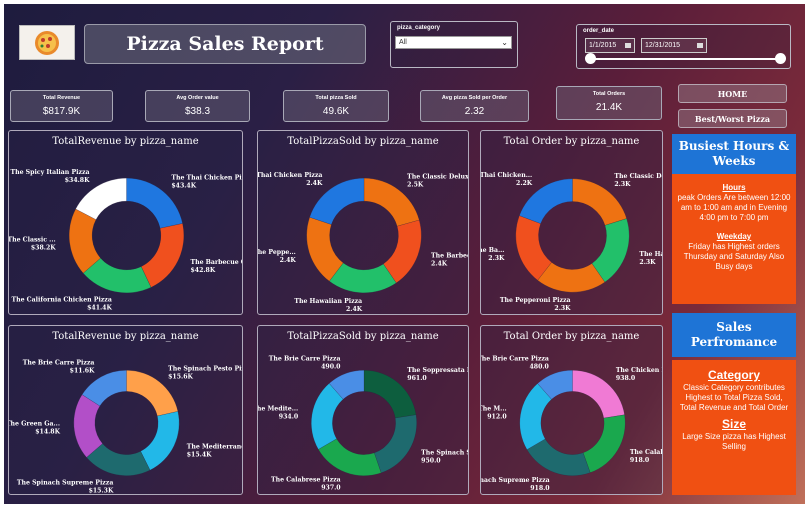 The height and width of the screenshot is (510, 809). What do you see at coordinates (202, 270) in the screenshot?
I see `slice-value-label: $42.8K` at bounding box center [202, 270].